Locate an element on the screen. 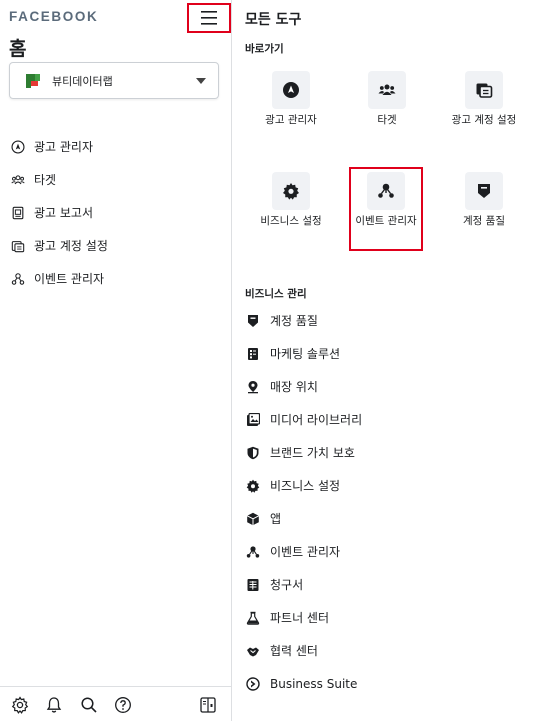 The image size is (540, 721). tool-store-location: 매장 위치 is located at coordinates (390, 386).